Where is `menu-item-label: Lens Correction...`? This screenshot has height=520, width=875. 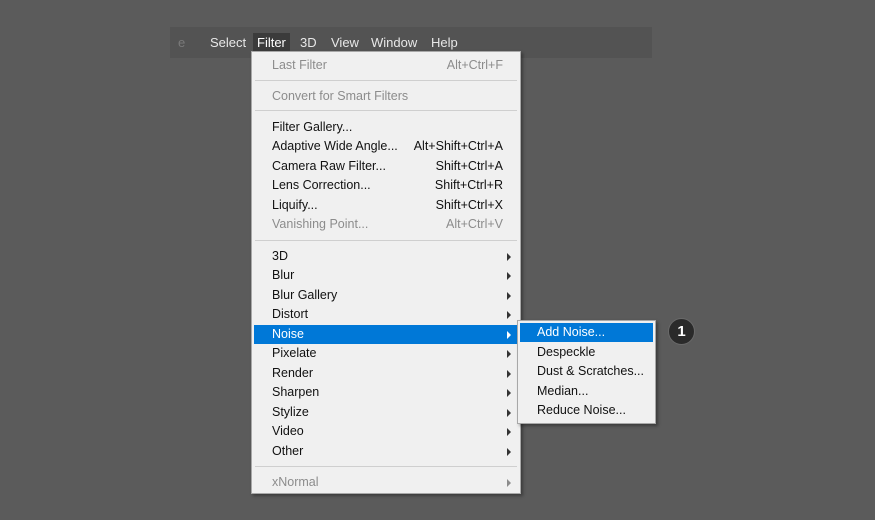 menu-item-label: Lens Correction... is located at coordinates (321, 185).